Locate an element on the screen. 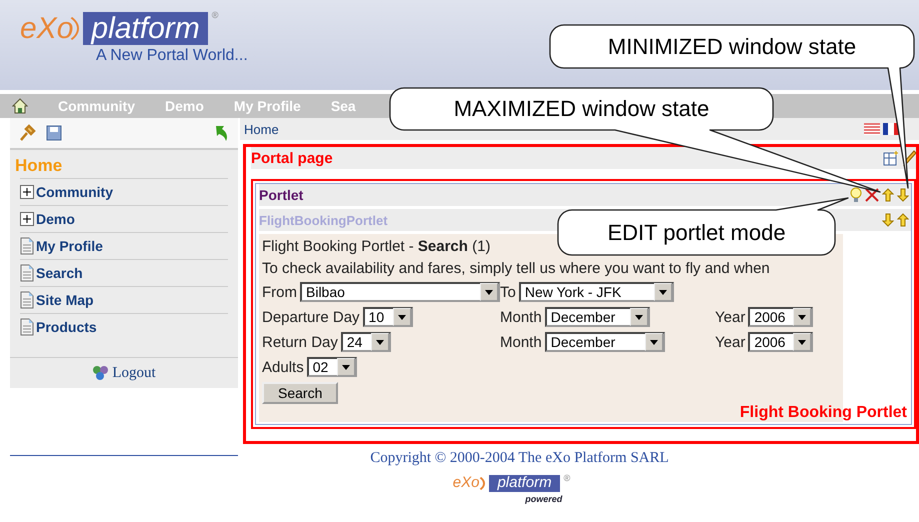 The width and height of the screenshot is (919, 522). up-arrow-icon is located at coordinates (903, 220).